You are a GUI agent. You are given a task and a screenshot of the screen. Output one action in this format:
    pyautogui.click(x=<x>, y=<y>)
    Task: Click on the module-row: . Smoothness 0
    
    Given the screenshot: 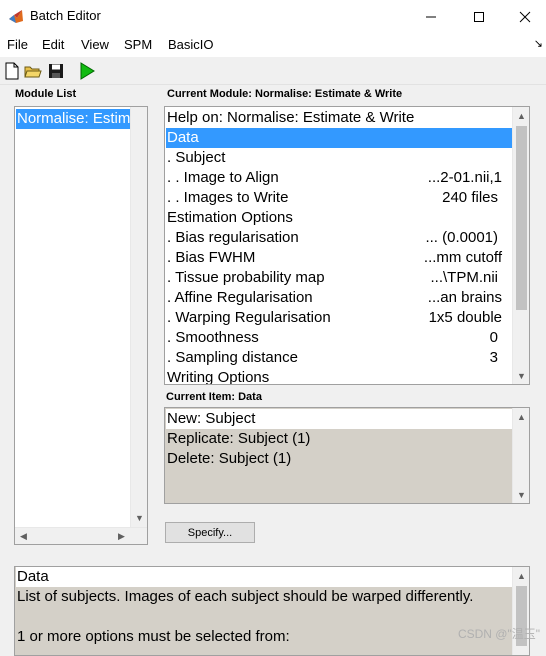 What is the action you would take?
    pyautogui.click(x=339, y=338)
    